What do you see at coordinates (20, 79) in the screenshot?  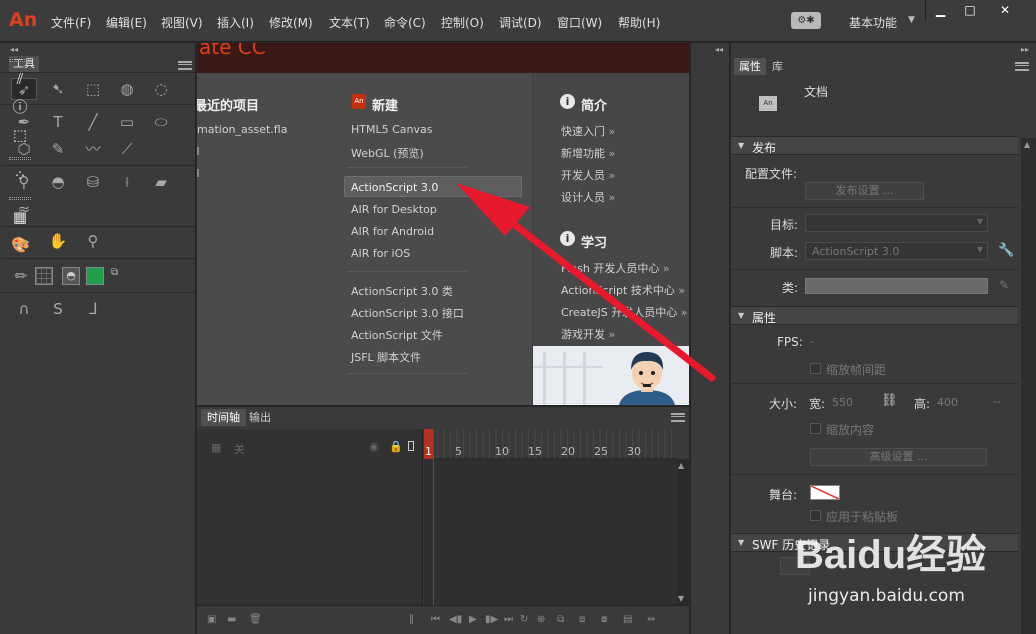 I see `align-panel-icon: ⫽` at bounding box center [20, 79].